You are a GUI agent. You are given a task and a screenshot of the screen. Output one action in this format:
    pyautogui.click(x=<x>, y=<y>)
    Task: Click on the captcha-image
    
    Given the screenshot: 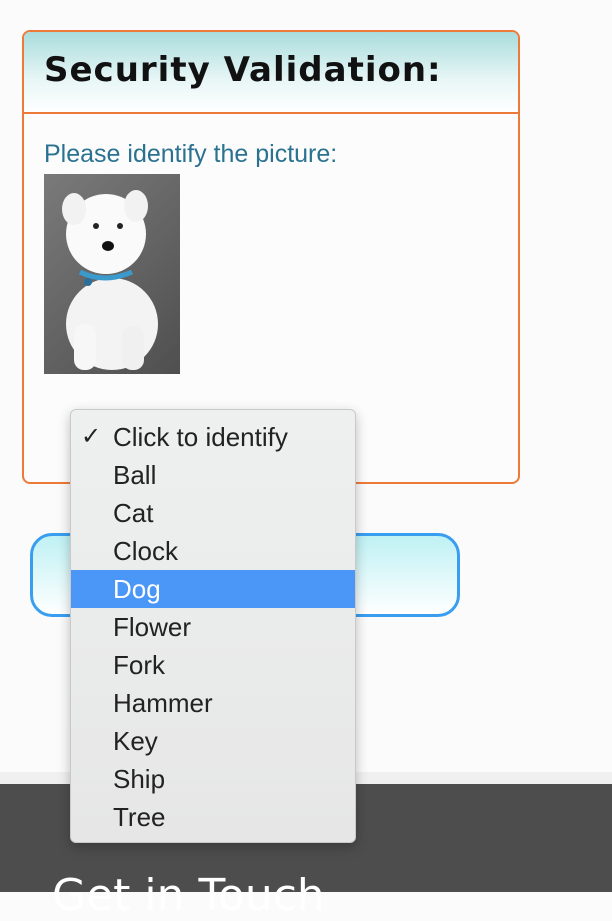 What is the action you would take?
    pyautogui.click(x=112, y=274)
    